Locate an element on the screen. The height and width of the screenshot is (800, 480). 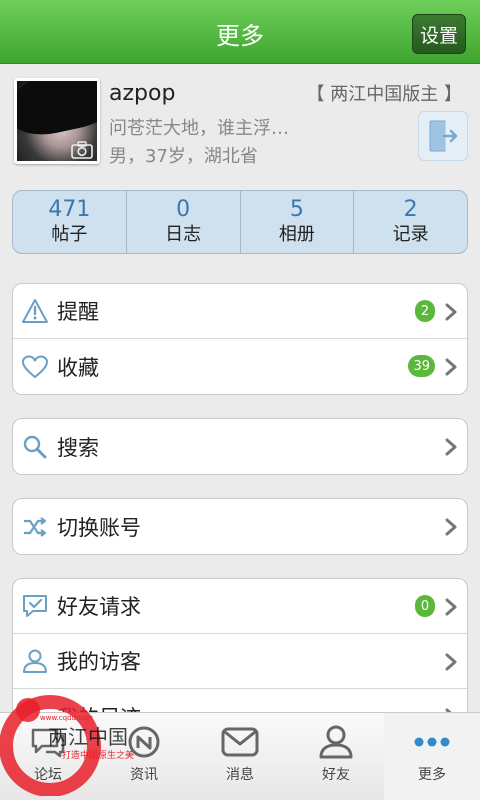
tab-friends: 好友 is located at coordinates (336, 756).